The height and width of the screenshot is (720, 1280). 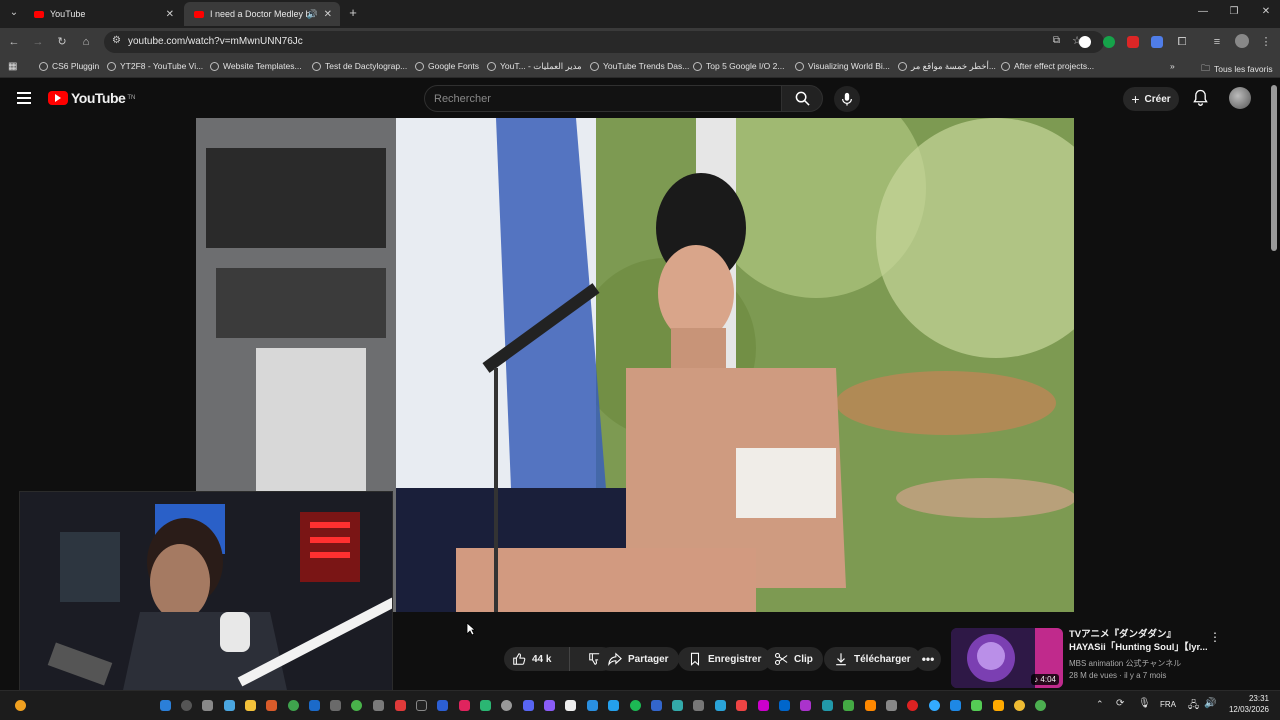 What do you see at coordinates (604, 42) in the screenshot?
I see `address-bar: ⚙ youtube.com/watch?v=mMwnUNN76Jc ⧉ ☆` at bounding box center [604, 42].